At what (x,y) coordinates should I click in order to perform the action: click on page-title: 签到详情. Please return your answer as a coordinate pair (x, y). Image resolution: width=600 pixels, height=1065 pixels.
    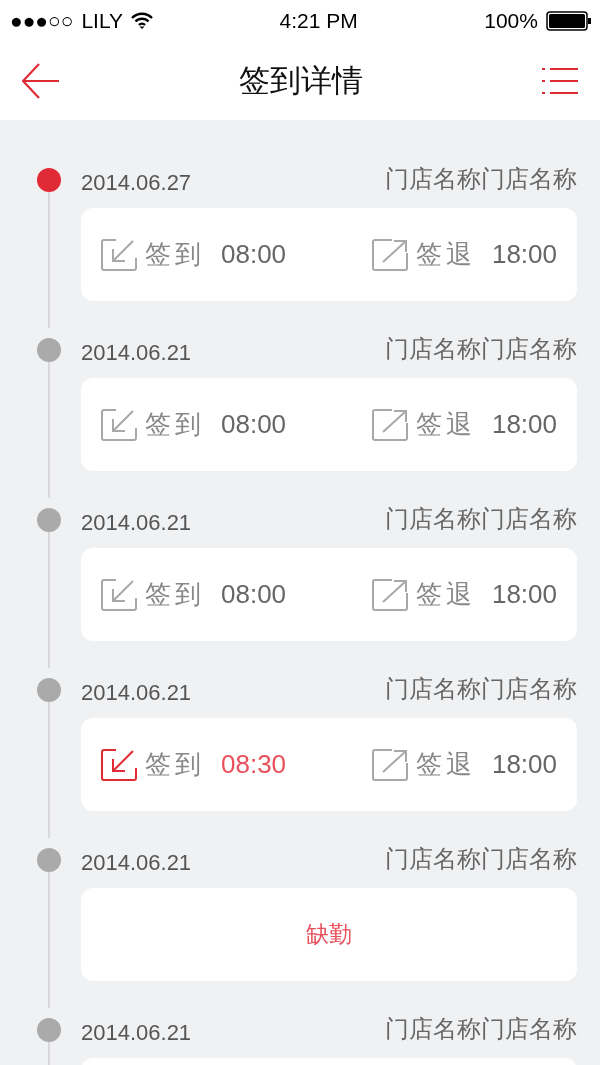
    Looking at the image, I should click on (301, 80).